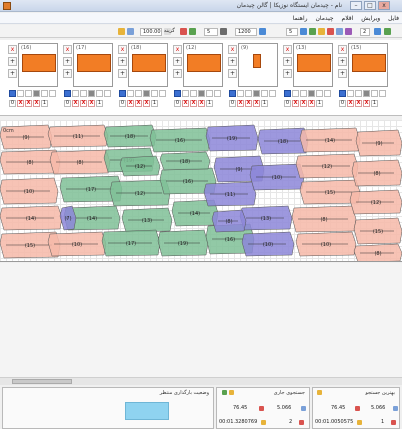 This screenshot has height=429, width=402. I want to click on length-field: 1200, so click(246, 32).